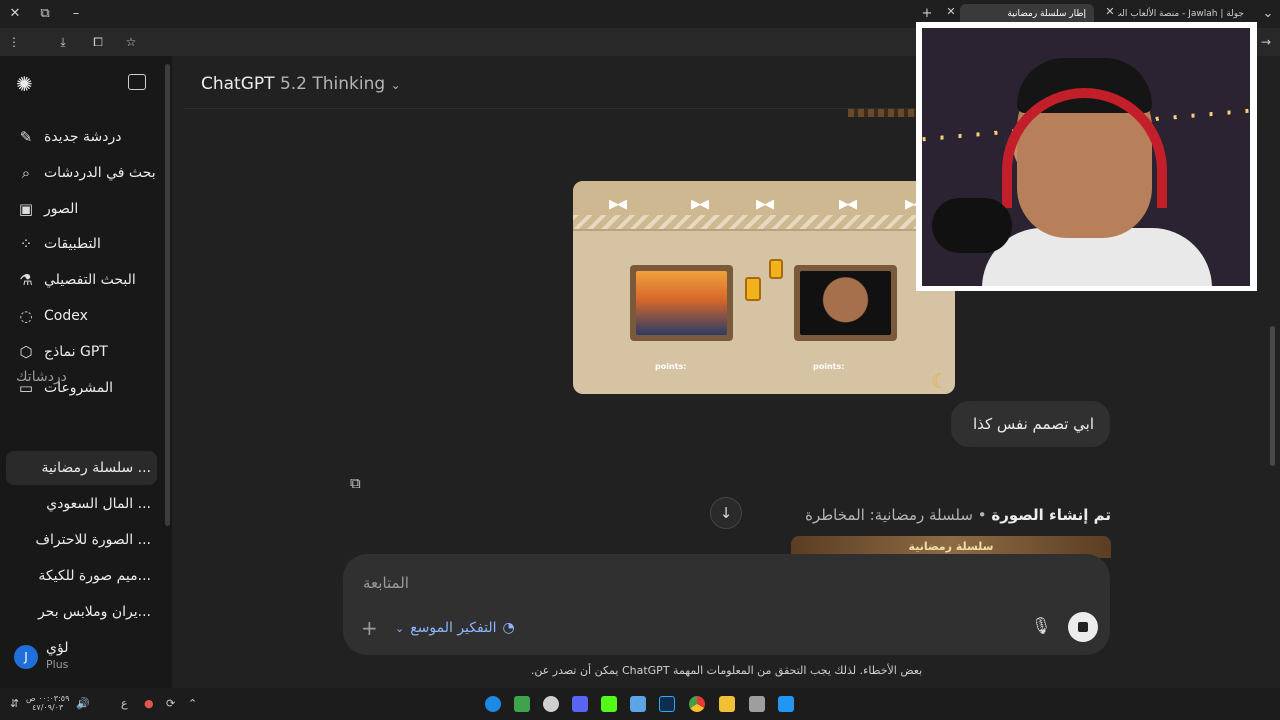  Describe the element at coordinates (638, 704) in the screenshot. I see `notepad-icon` at that location.